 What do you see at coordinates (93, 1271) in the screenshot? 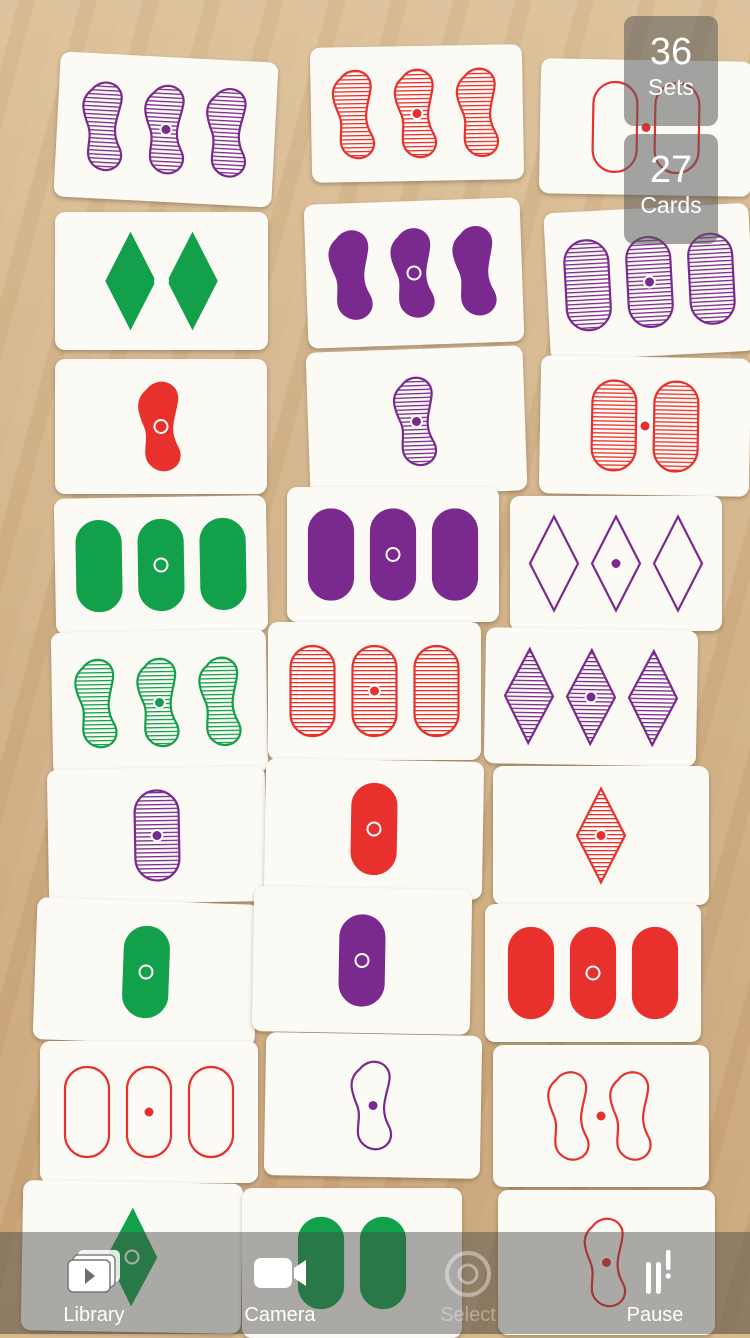
I see `library-icon` at bounding box center [93, 1271].